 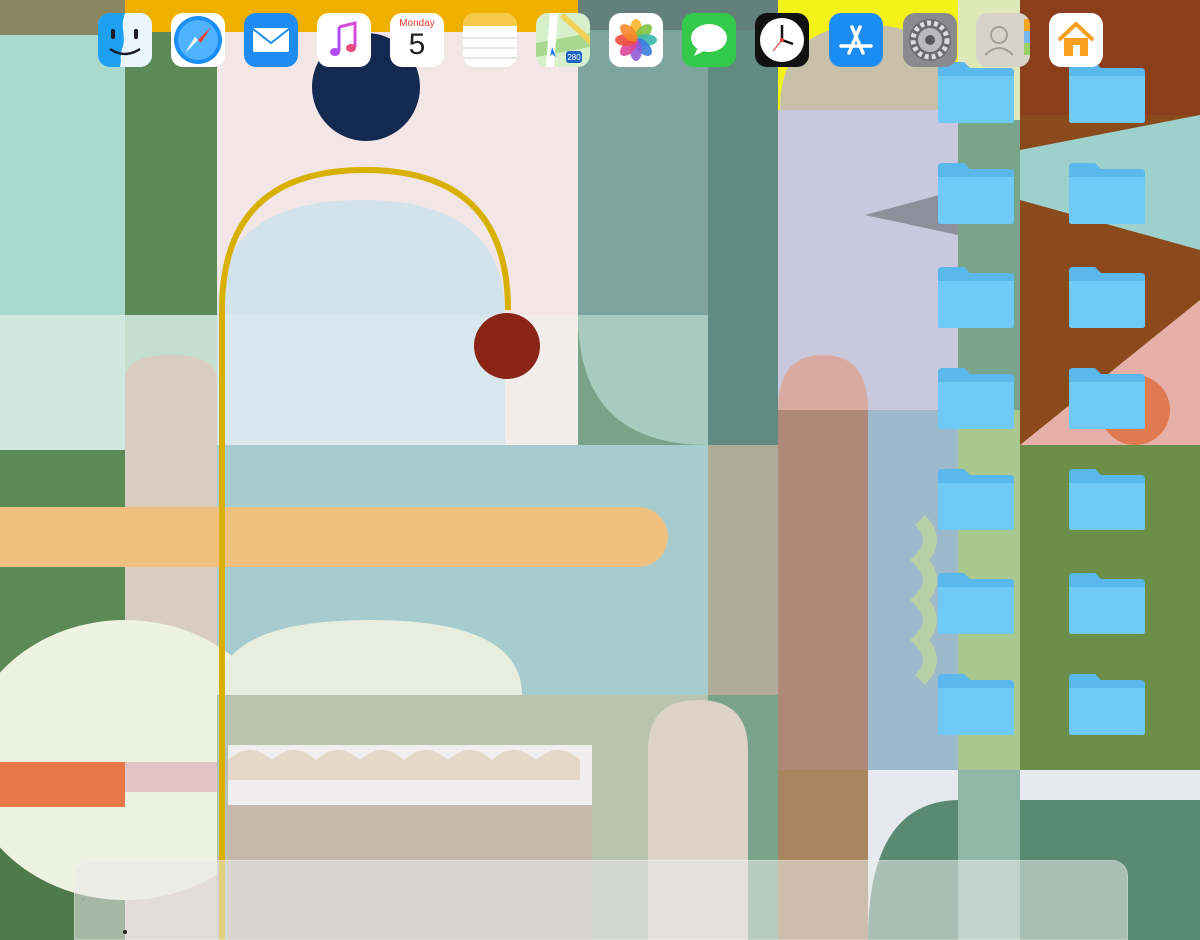 What do you see at coordinates (83, 899) in the screenshot?
I see `dock-lock-indicator: ▪` at bounding box center [83, 899].